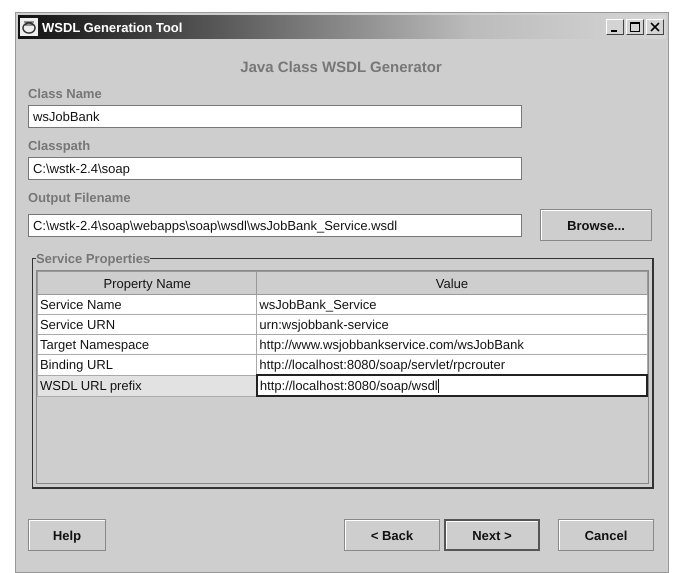 This screenshot has height=573, width=673. I want to click on window-title: WSDL Generation Tool, so click(113, 27).